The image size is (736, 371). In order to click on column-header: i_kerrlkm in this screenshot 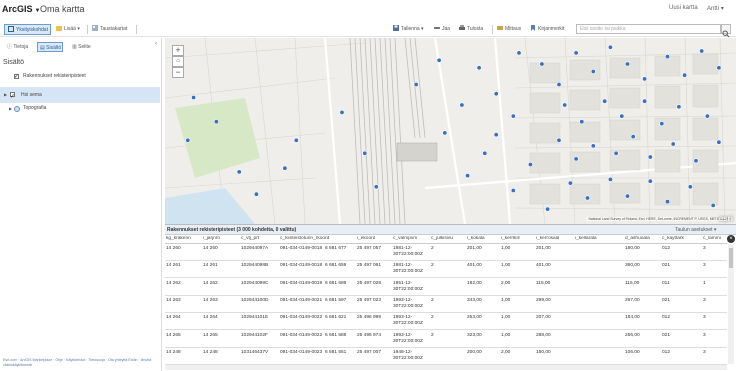, I will do `click(510, 238)`.